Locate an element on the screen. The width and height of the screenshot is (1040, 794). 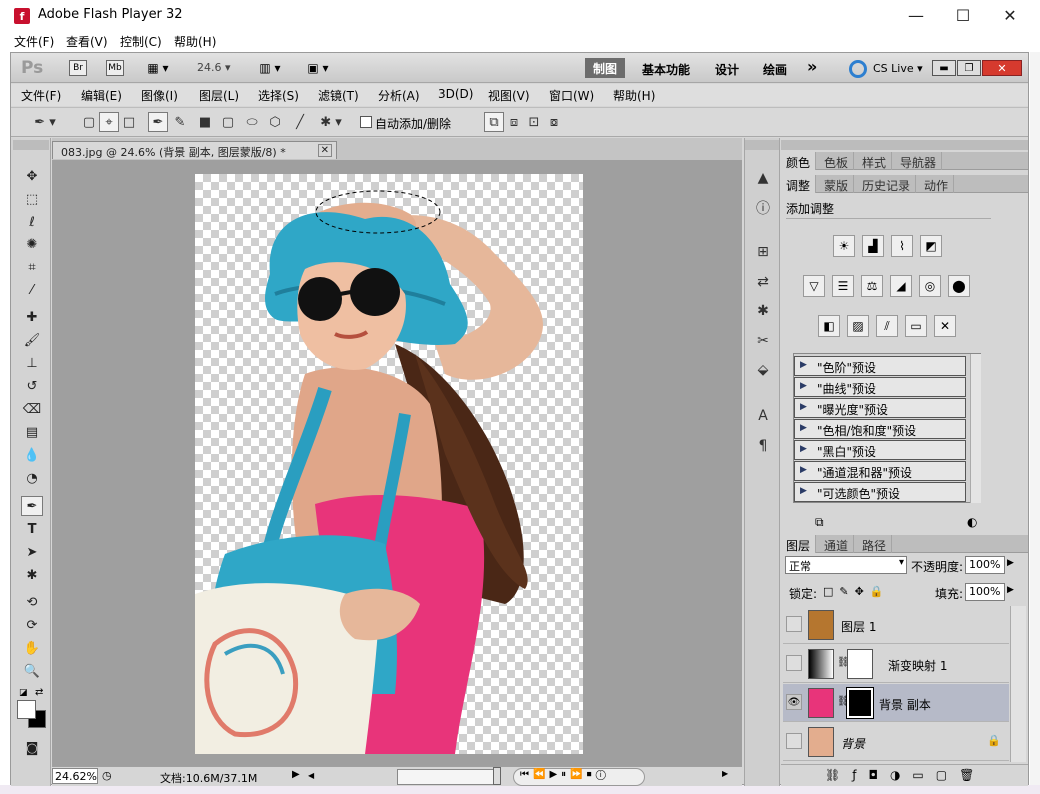
layers-scrollbar is located at coordinates (1018, 684).